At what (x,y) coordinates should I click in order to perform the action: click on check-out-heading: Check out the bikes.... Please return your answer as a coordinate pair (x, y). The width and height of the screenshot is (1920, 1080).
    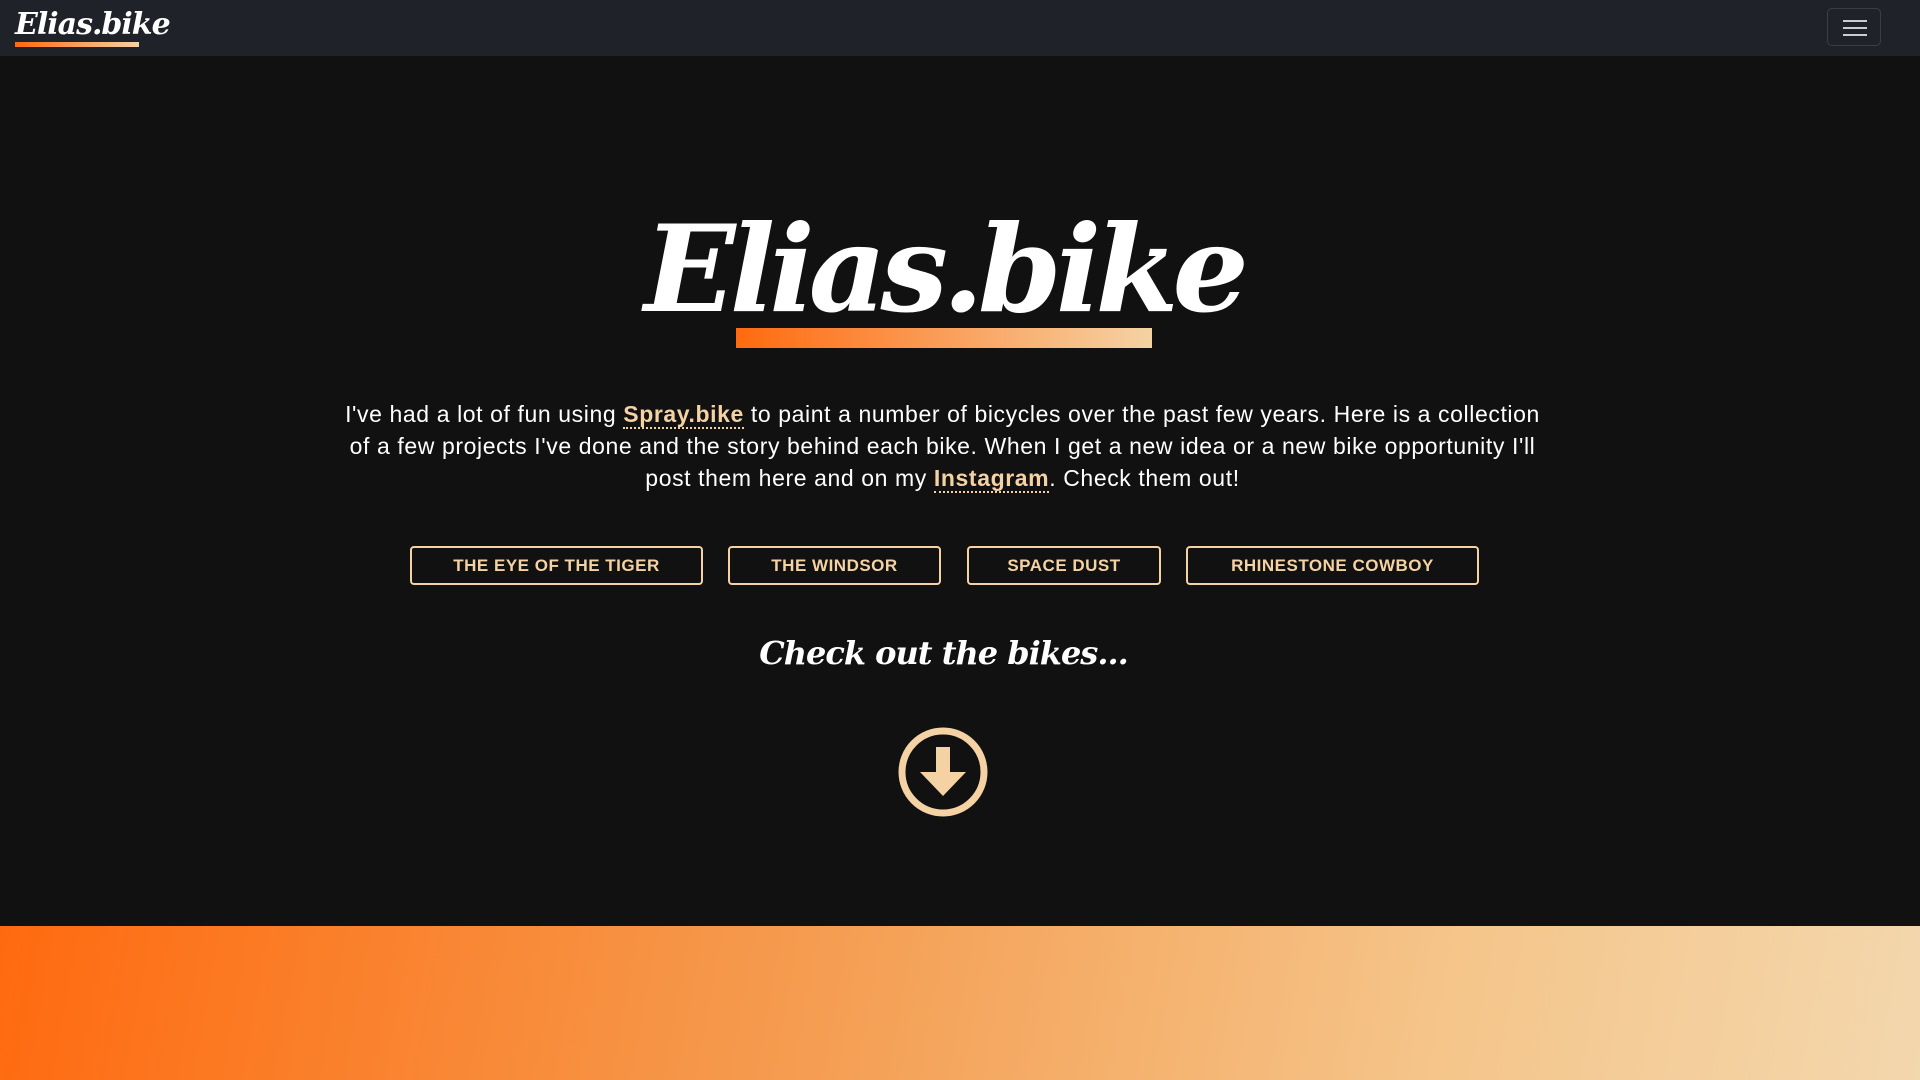
    Looking at the image, I should click on (943, 653).